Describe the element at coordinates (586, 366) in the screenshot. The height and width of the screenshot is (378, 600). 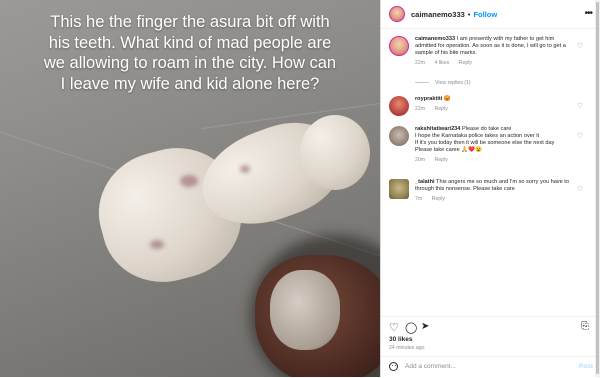
I see `post-button: Post` at that location.